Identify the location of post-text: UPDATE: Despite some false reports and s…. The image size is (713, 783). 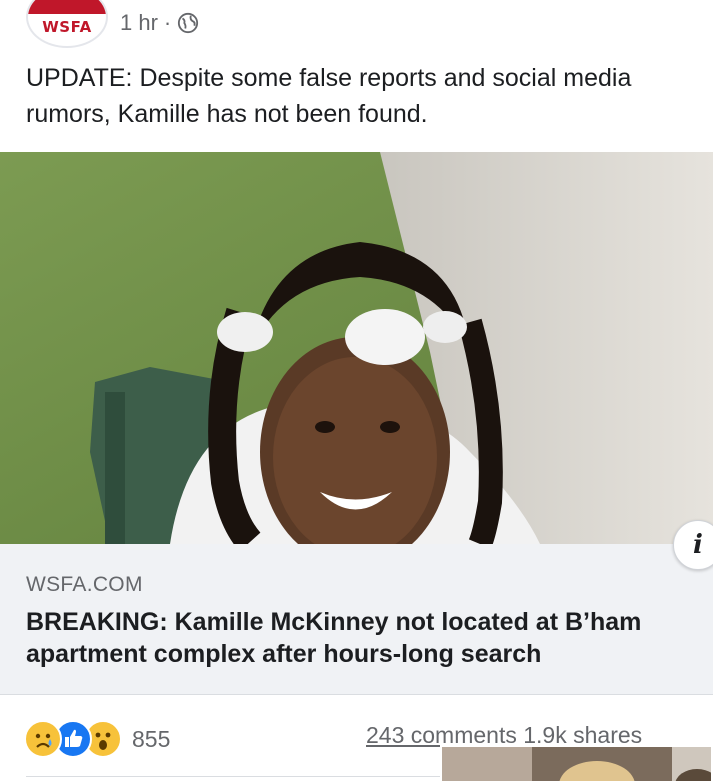
(369, 96).